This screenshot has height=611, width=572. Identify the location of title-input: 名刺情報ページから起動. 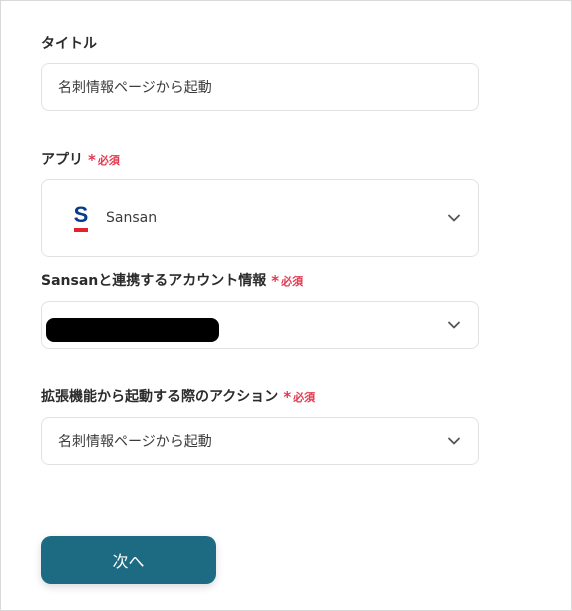
(260, 87).